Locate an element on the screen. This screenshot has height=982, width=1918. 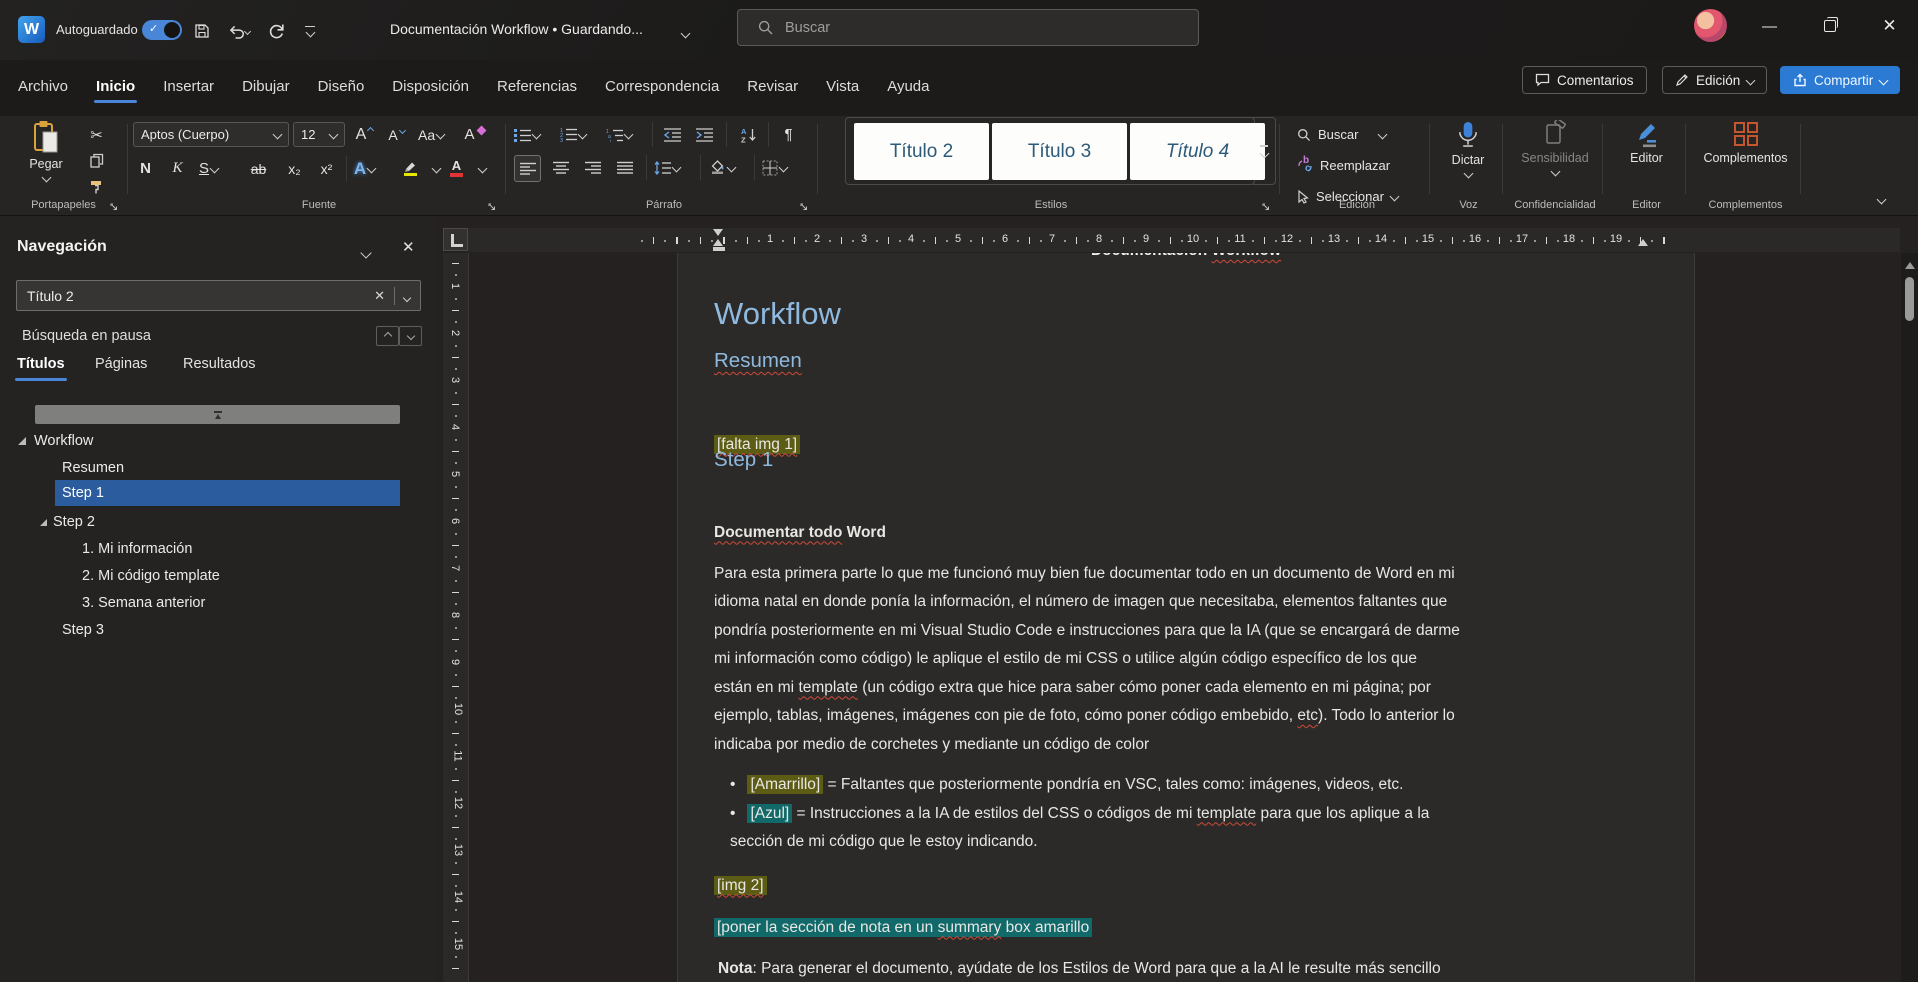
page-header: Documentación Workflow is located at coordinates (1186, 256).